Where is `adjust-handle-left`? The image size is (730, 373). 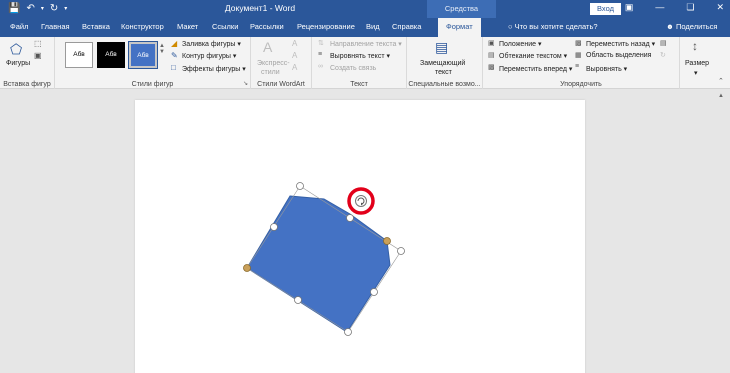
adjust-handle-left is located at coordinates (247, 268).